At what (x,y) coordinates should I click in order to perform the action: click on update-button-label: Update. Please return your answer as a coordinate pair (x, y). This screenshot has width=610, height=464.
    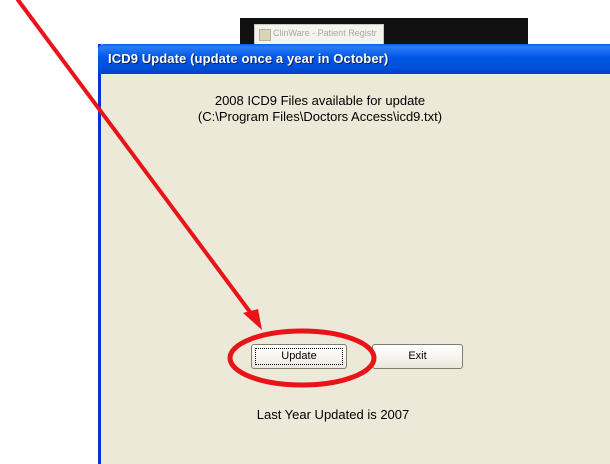
    Looking at the image, I should click on (299, 356).